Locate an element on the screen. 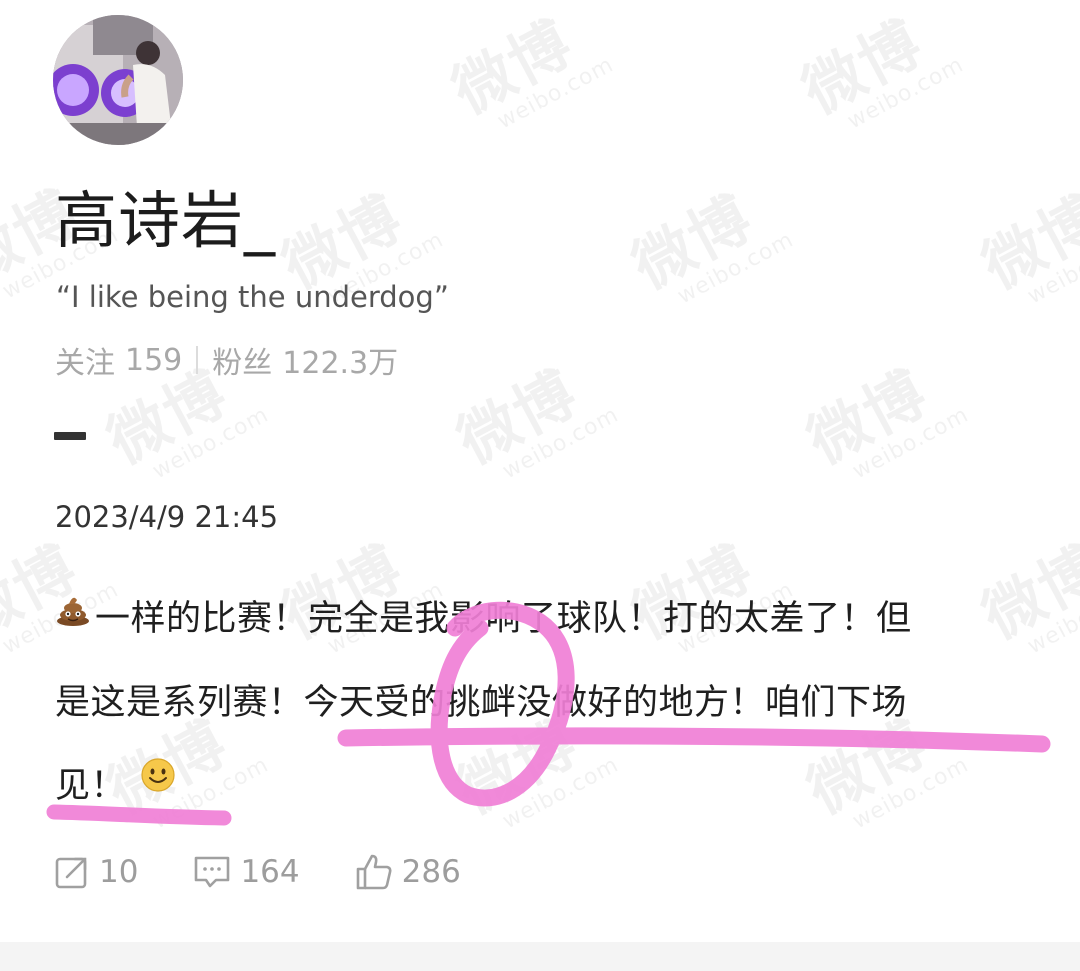 The image size is (1080, 971). like-button: 286 is located at coordinates (407, 872).